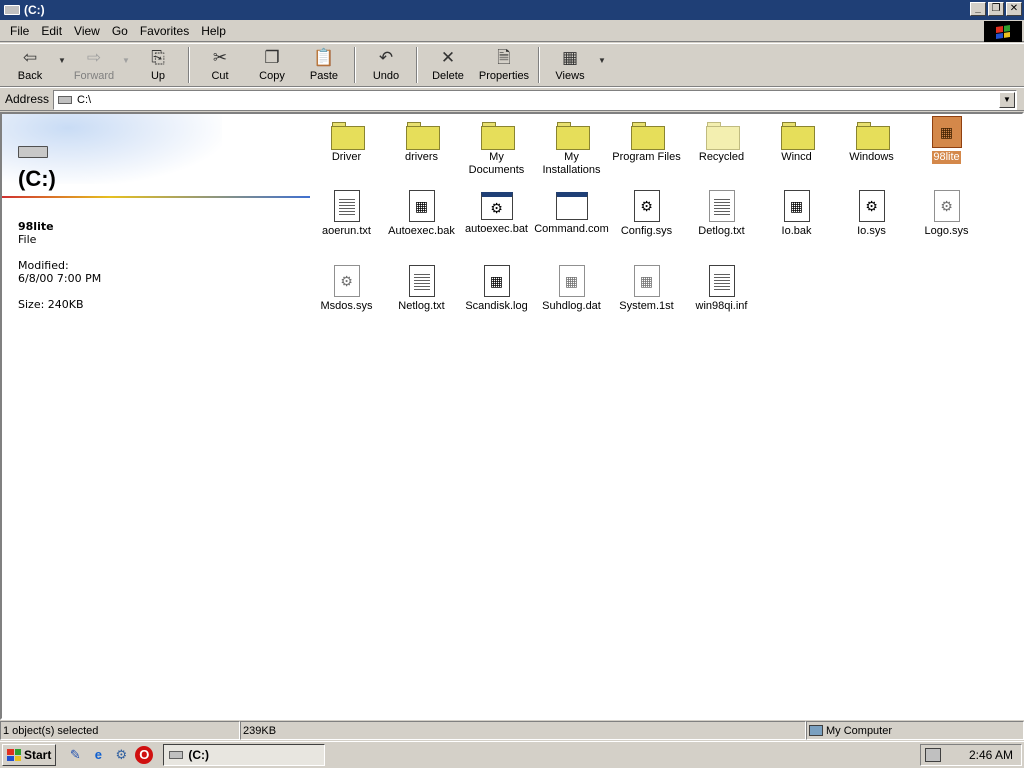 The image size is (1024, 768). I want to click on internet-explorer-icon: e, so click(98, 755).